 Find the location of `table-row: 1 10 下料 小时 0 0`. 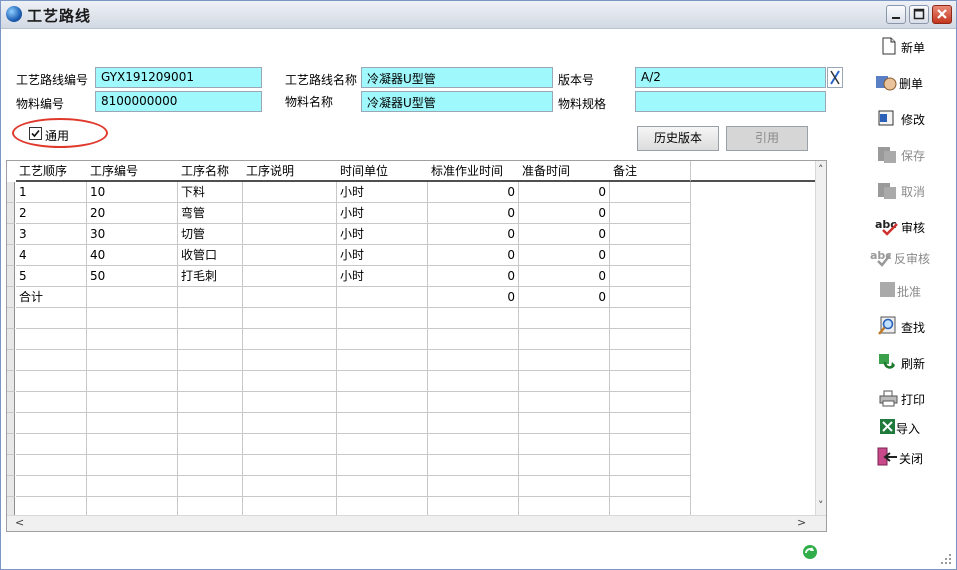

table-row: 1 10 下料 小时 0 0 is located at coordinates (416, 192).